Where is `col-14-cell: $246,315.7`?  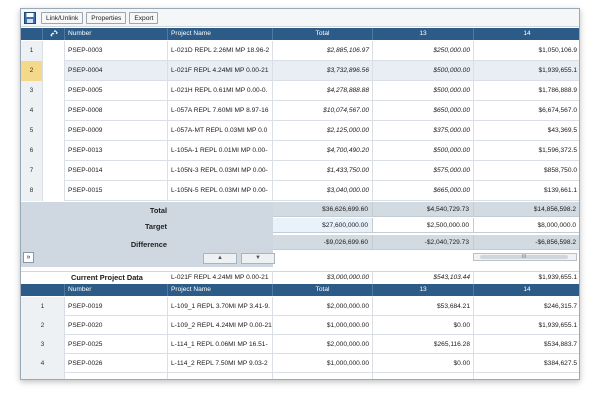
col-14-cell: $246,315.7 is located at coordinates (526, 306).